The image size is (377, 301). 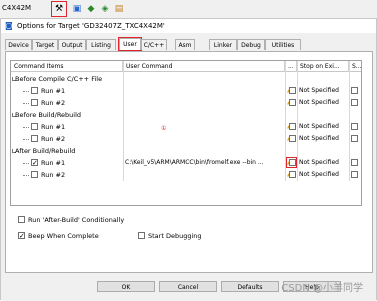 What do you see at coordinates (175, 236) in the screenshot?
I see `start-debugging-label: Start Debugging` at bounding box center [175, 236].